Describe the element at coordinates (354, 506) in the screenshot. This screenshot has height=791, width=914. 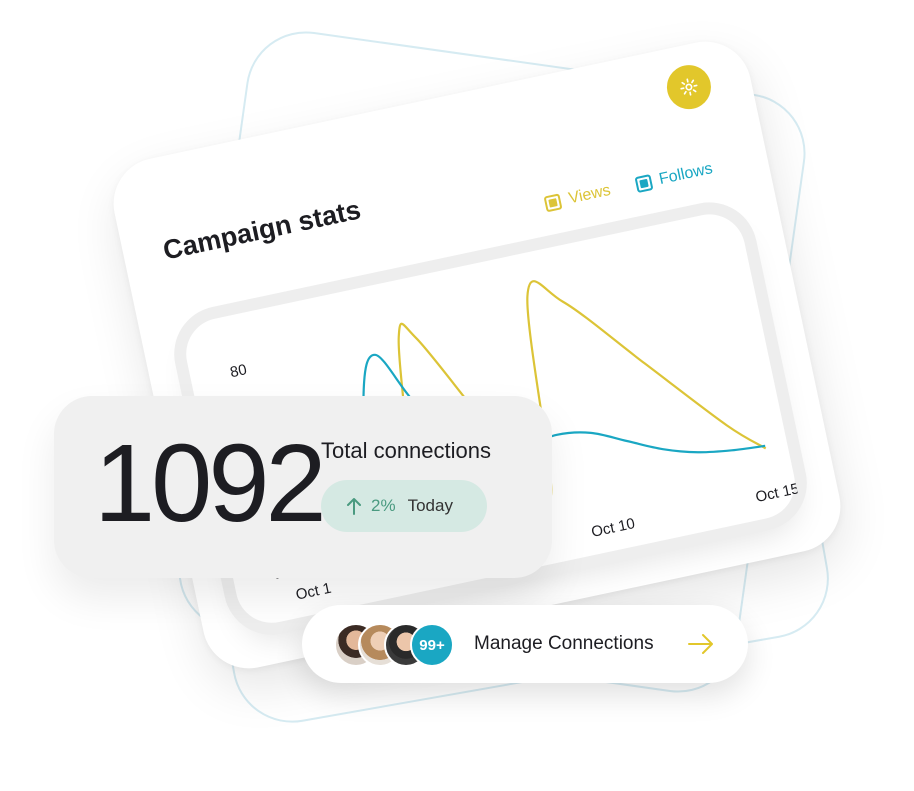
I see `arrow-up-icon` at that location.